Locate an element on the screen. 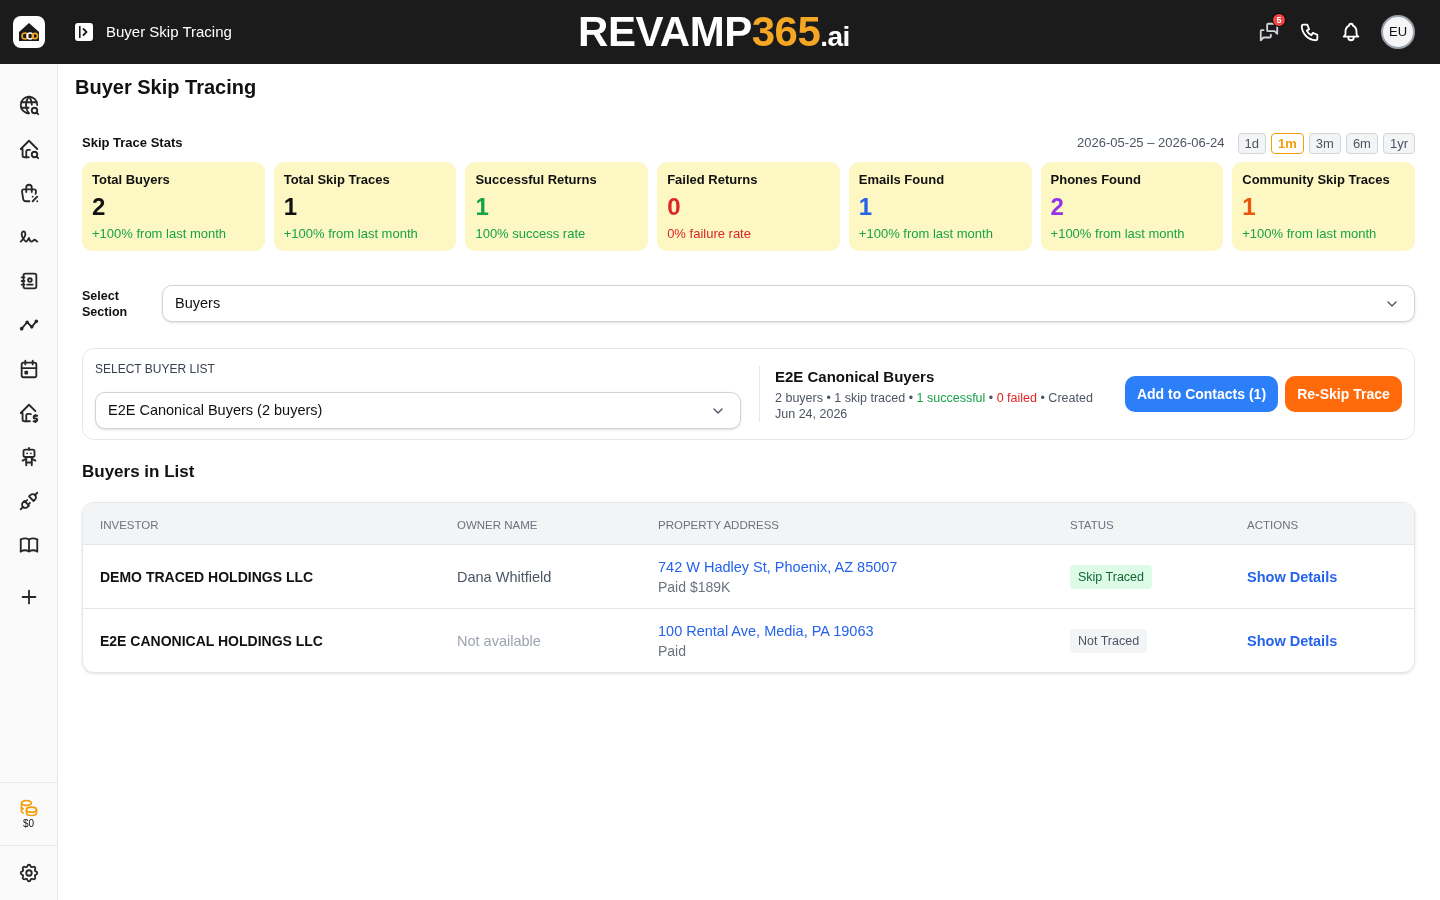 This screenshot has width=1440, height=900. column-header: OWNER NAME is located at coordinates (497, 524).